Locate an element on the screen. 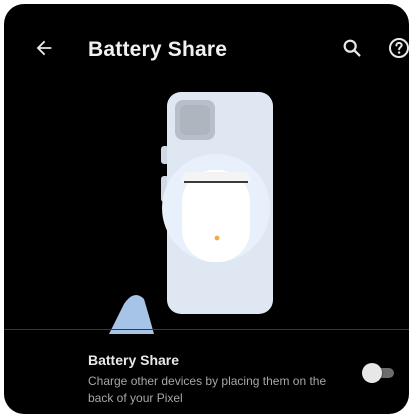  page-title: Battery Share is located at coordinates (158, 49).